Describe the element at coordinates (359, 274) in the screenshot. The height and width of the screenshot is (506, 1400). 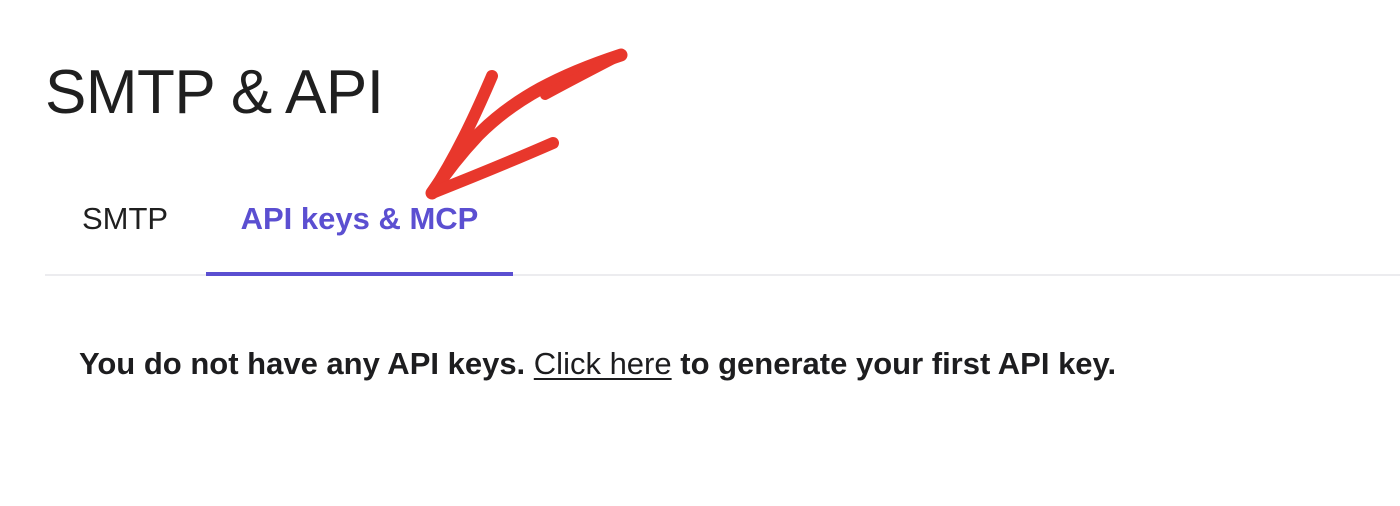
I see `active-tab-indicator` at that location.